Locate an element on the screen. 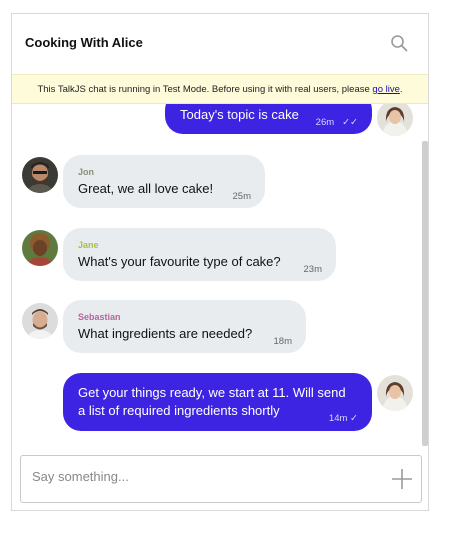  message-bubble-outgoing: Today's topic is cake 26m ✓✓ is located at coordinates (268, 119).